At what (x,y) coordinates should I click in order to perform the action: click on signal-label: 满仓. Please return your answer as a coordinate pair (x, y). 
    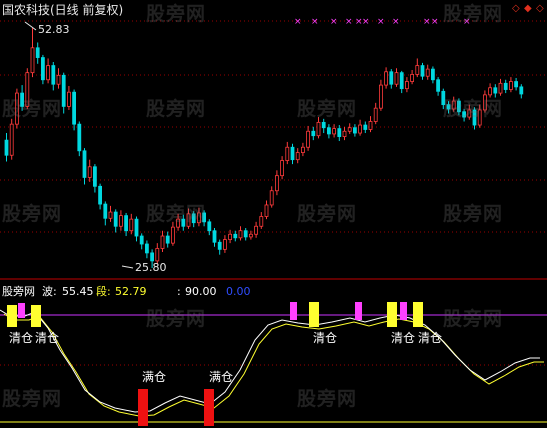
    Looking at the image, I should click on (221, 377).